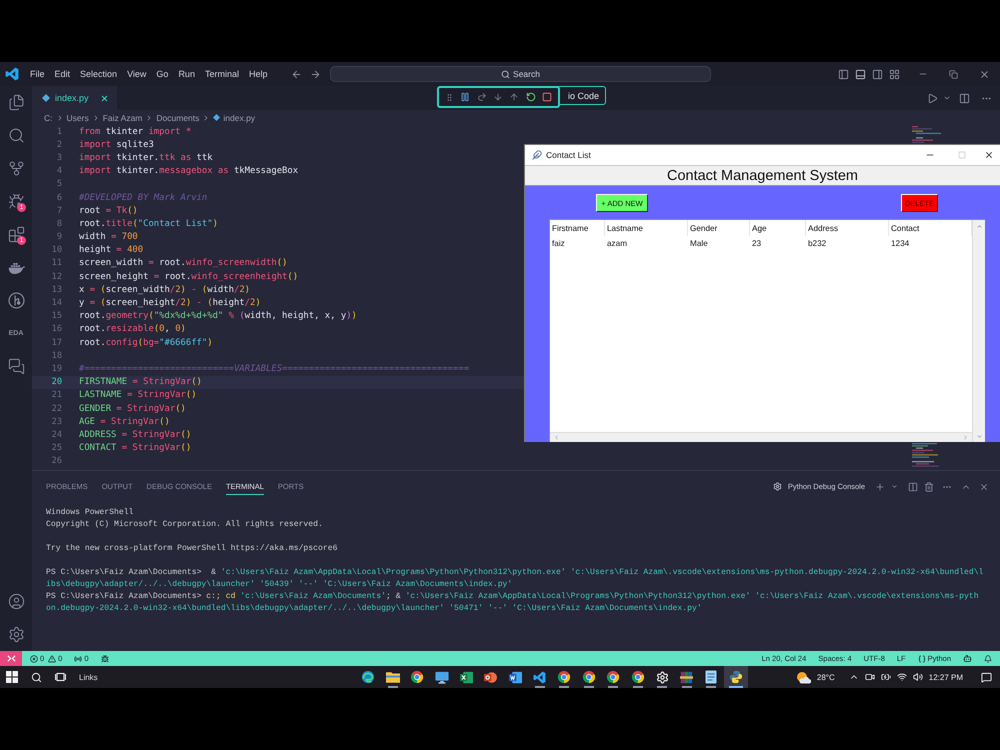 The height and width of the screenshot is (750, 1000). What do you see at coordinates (929, 487) in the screenshot?
I see `trash-icon` at bounding box center [929, 487].